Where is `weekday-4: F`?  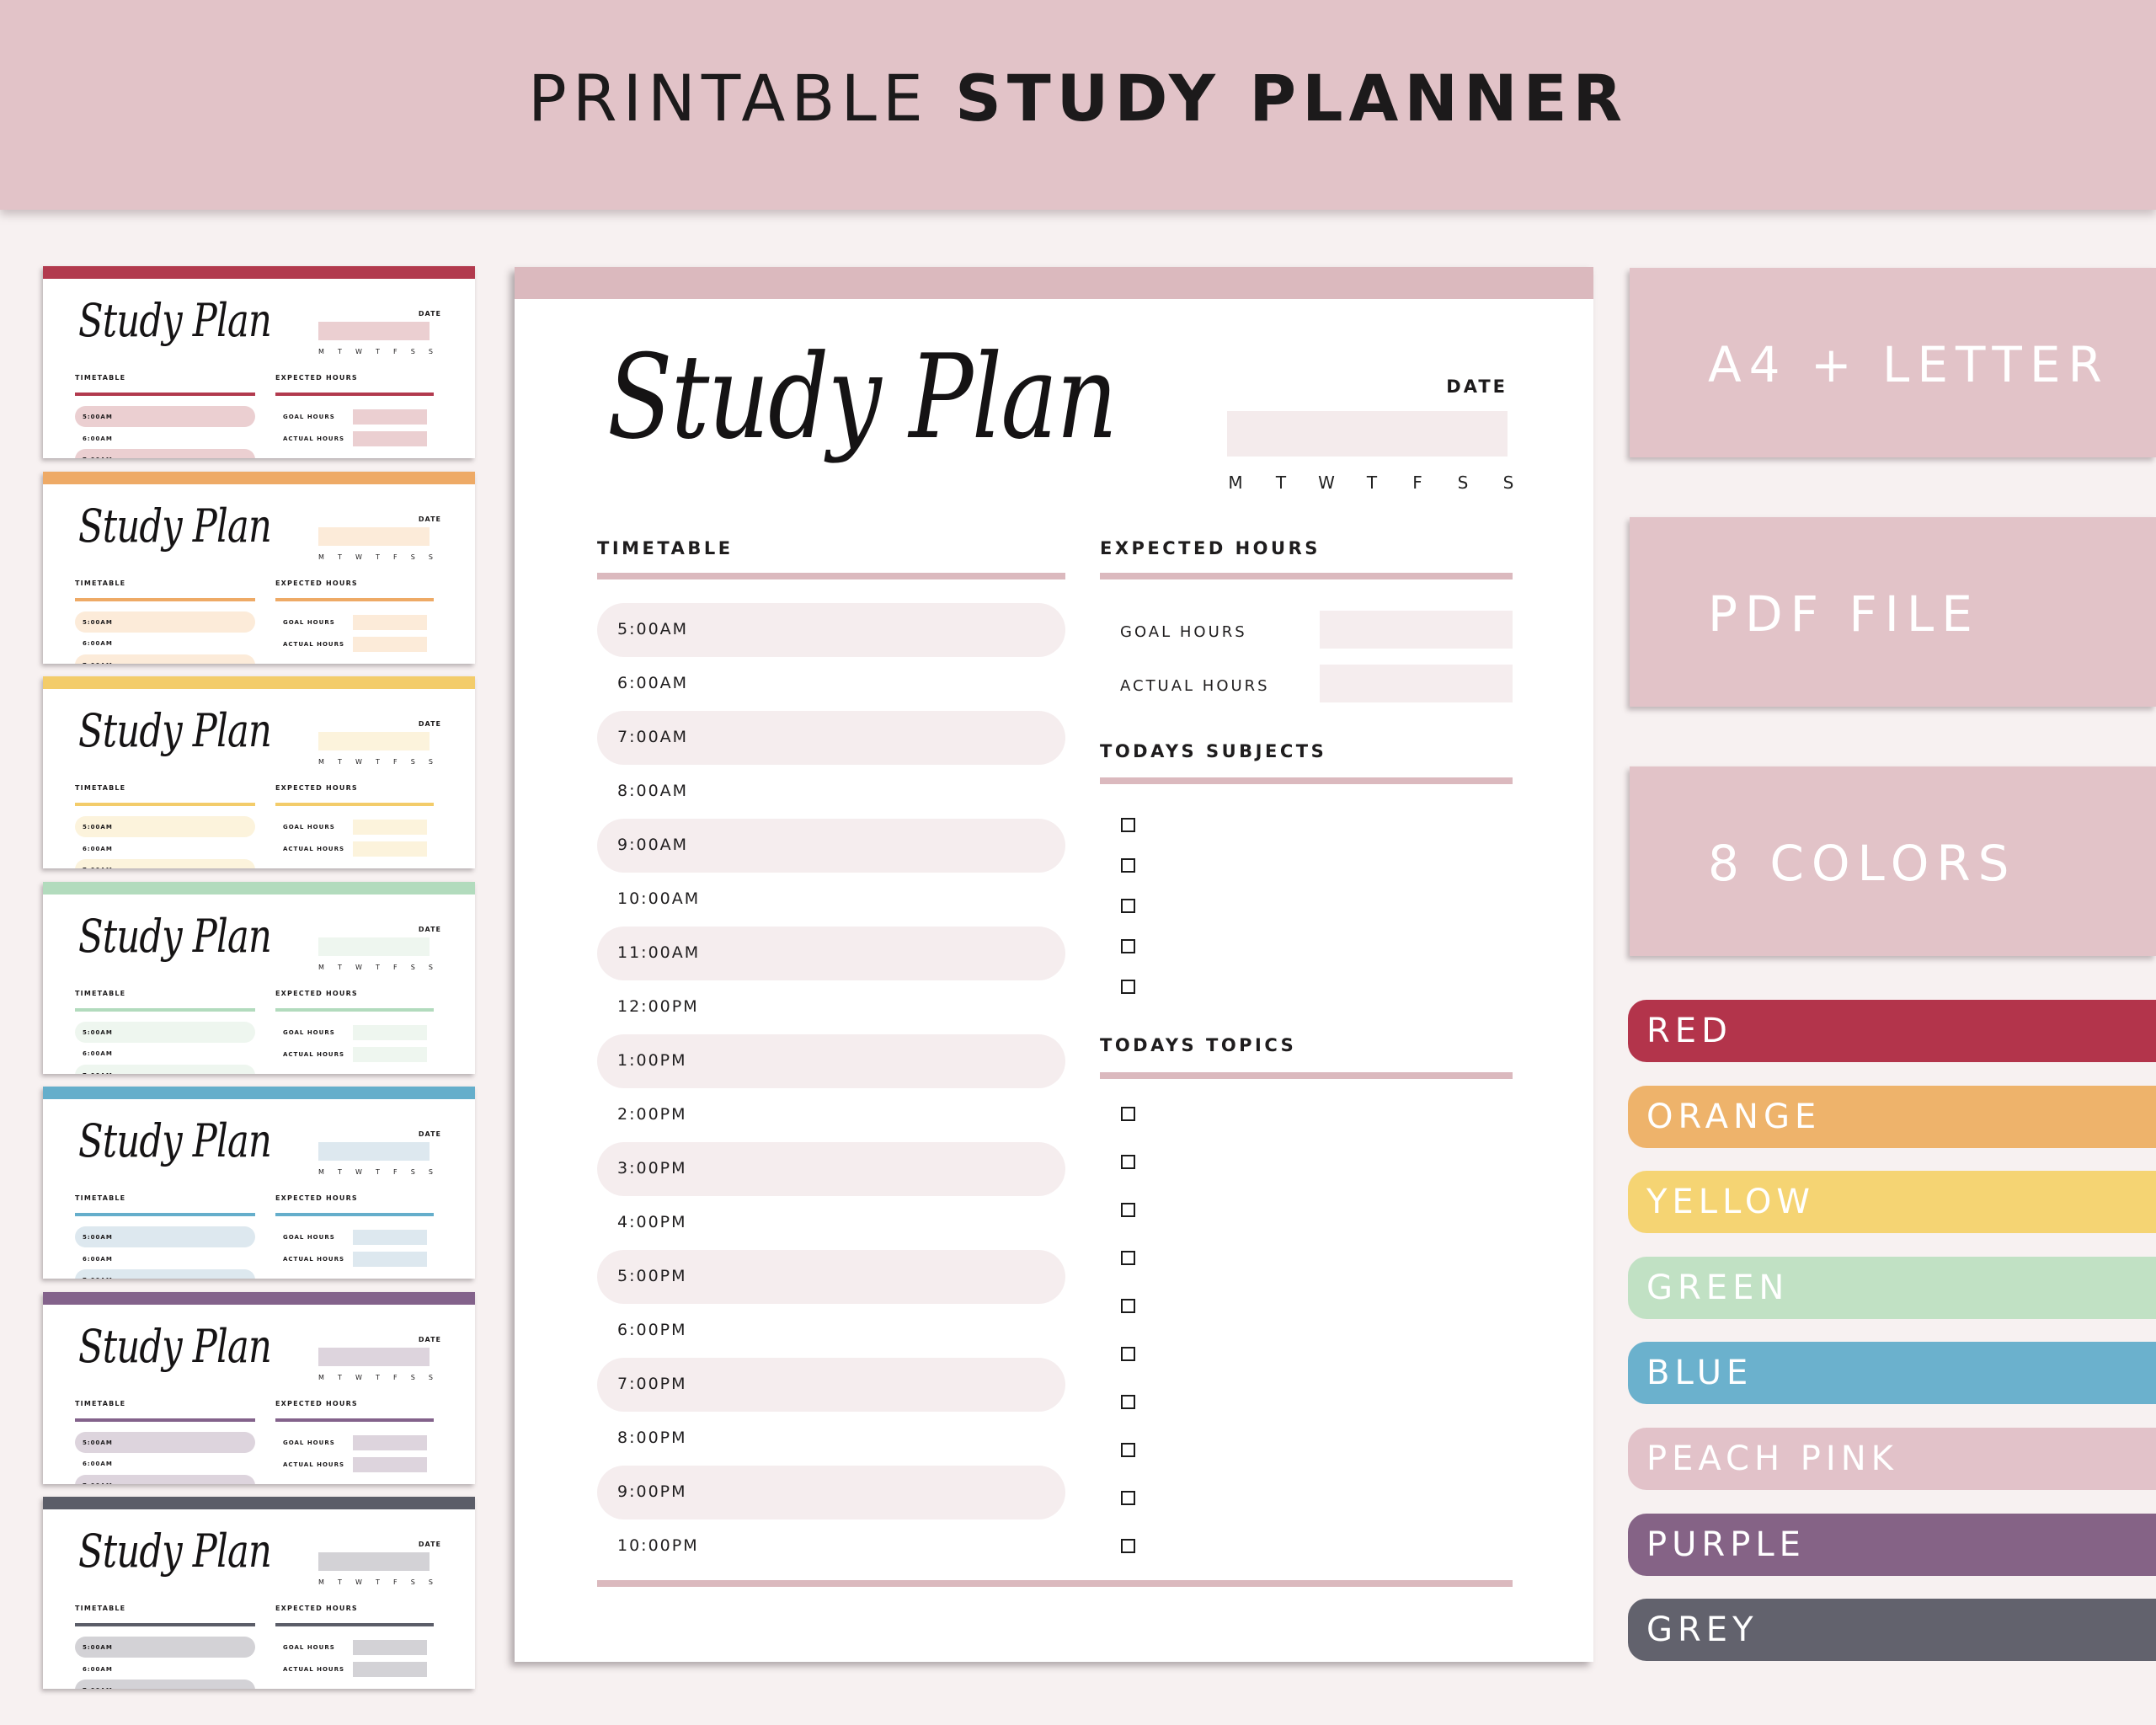
weekday-4: F is located at coordinates (1417, 483).